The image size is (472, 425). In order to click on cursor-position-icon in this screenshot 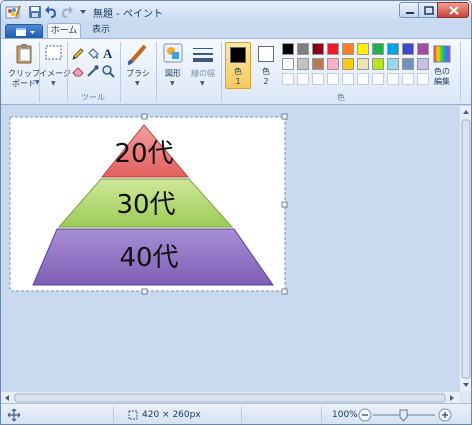, I will do `click(14, 415)`.